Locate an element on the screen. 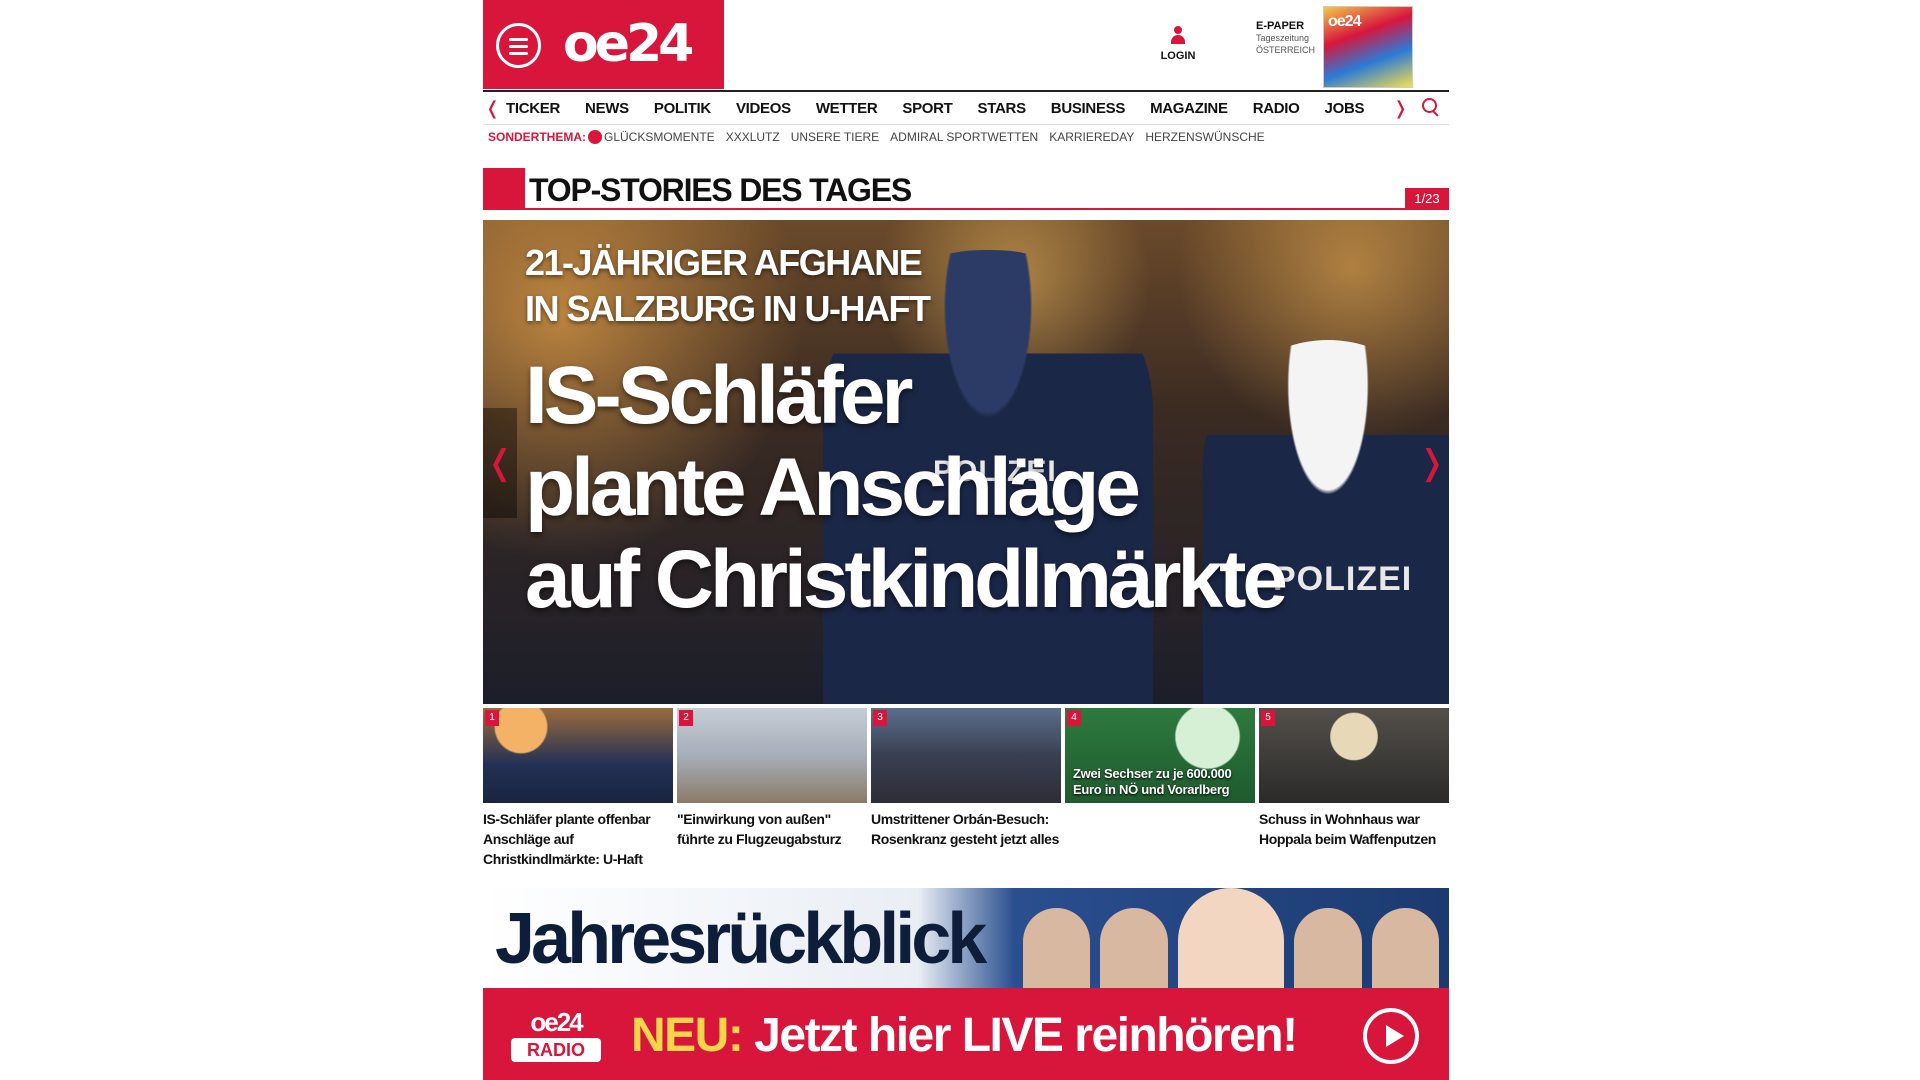 This screenshot has height=1080, width=1920. nav-item-business: BUSINESS is located at coordinates (1088, 108).